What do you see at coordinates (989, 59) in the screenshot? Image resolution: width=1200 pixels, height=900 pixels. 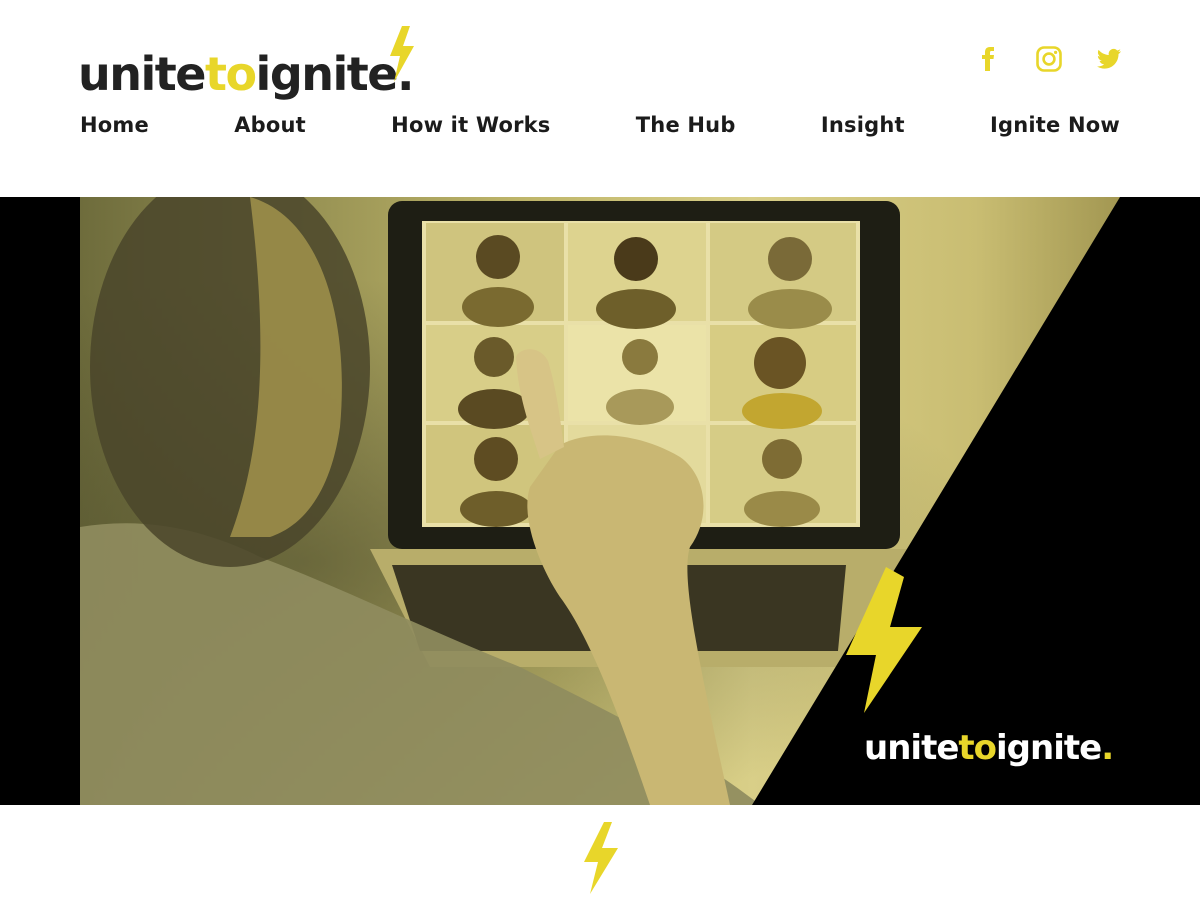 I see `facebook-icon` at bounding box center [989, 59].